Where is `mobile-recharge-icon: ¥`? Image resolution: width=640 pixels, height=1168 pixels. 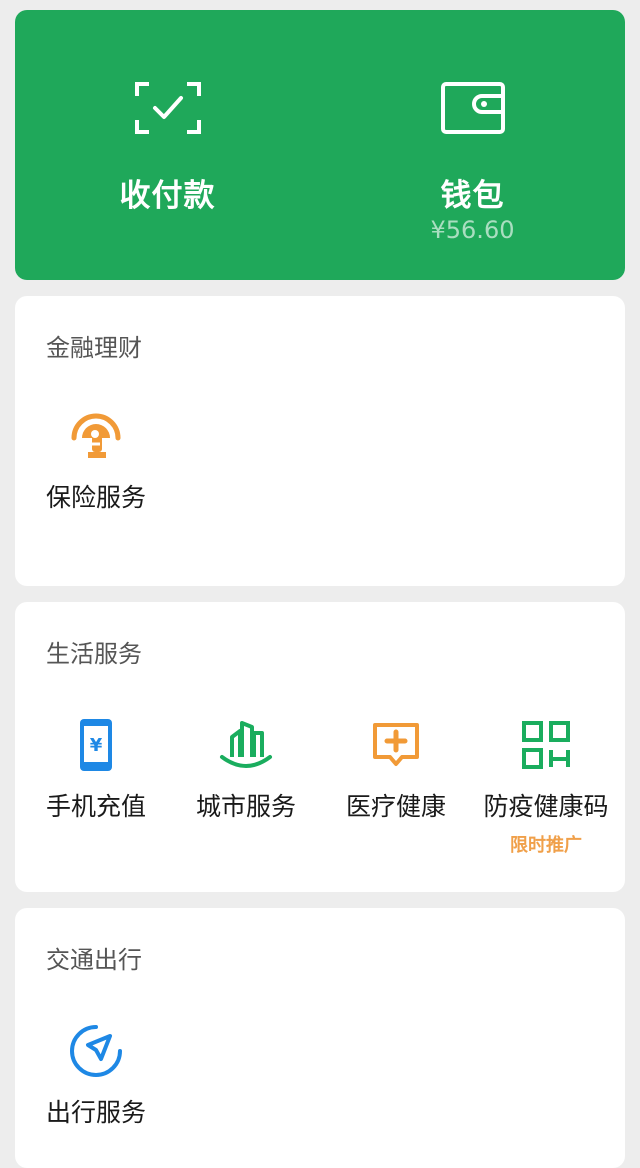
mobile-recharge-icon: ¥ is located at coordinates (96, 745).